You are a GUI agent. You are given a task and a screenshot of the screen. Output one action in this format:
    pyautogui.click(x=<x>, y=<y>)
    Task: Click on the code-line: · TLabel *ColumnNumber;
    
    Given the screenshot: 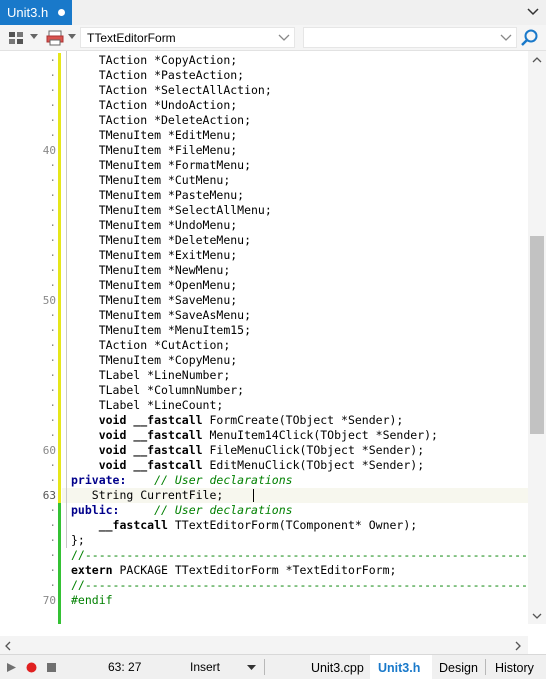 What is the action you would take?
    pyautogui.click(x=264, y=390)
    